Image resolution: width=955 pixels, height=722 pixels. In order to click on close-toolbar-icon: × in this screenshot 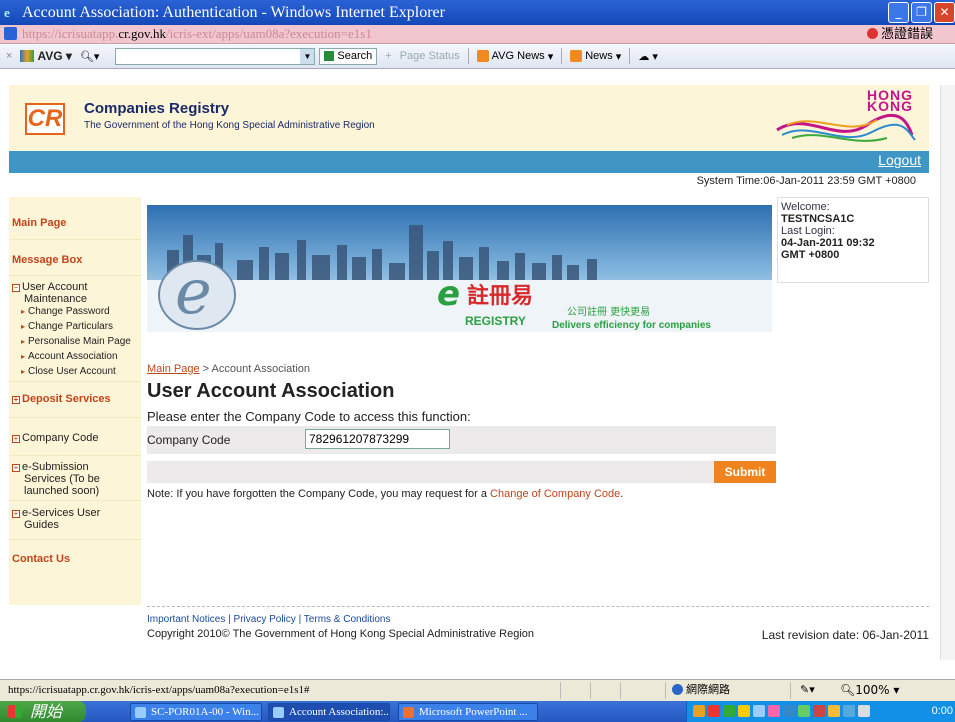, I will do `click(9, 56)`.